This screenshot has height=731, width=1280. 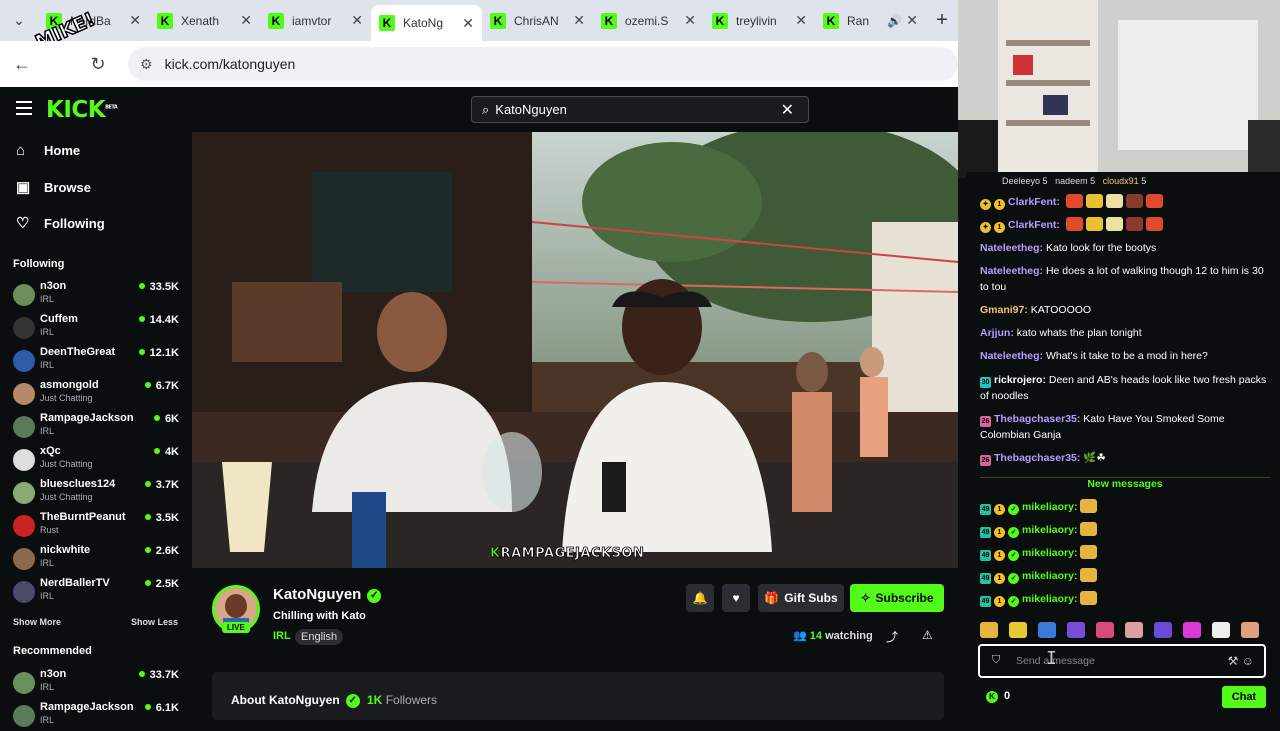 What do you see at coordinates (146, 64) in the screenshot?
I see `site-settings-icon: ⚙` at bounding box center [146, 64].